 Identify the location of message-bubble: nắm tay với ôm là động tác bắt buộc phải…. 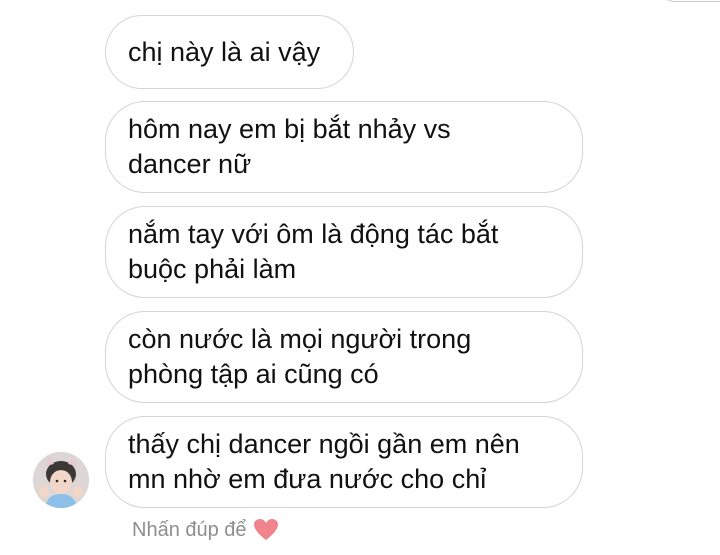
(344, 252).